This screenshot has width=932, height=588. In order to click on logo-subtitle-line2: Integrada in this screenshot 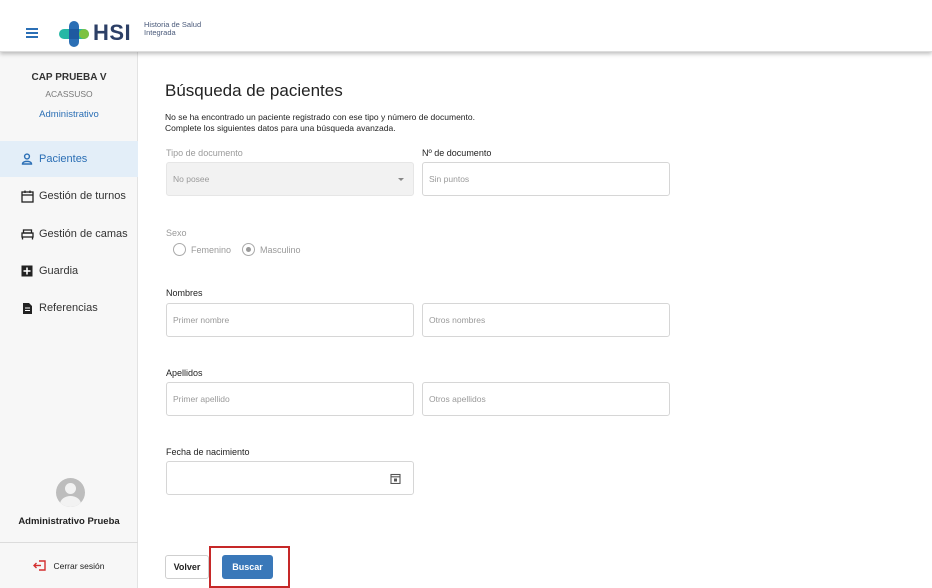, I will do `click(160, 32)`.